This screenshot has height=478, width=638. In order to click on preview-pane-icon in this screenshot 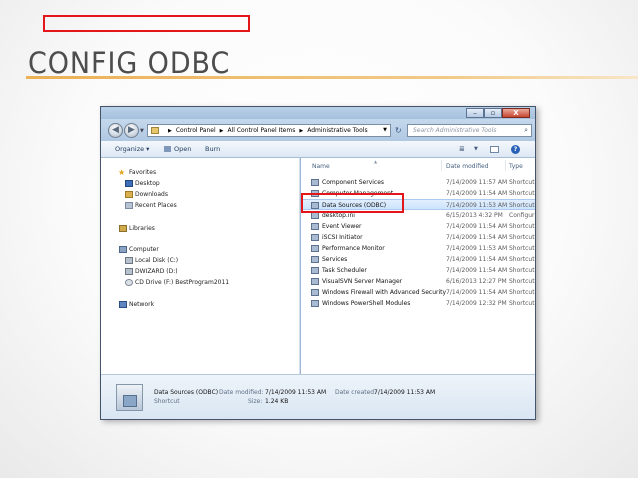, I will do `click(494, 149)`.